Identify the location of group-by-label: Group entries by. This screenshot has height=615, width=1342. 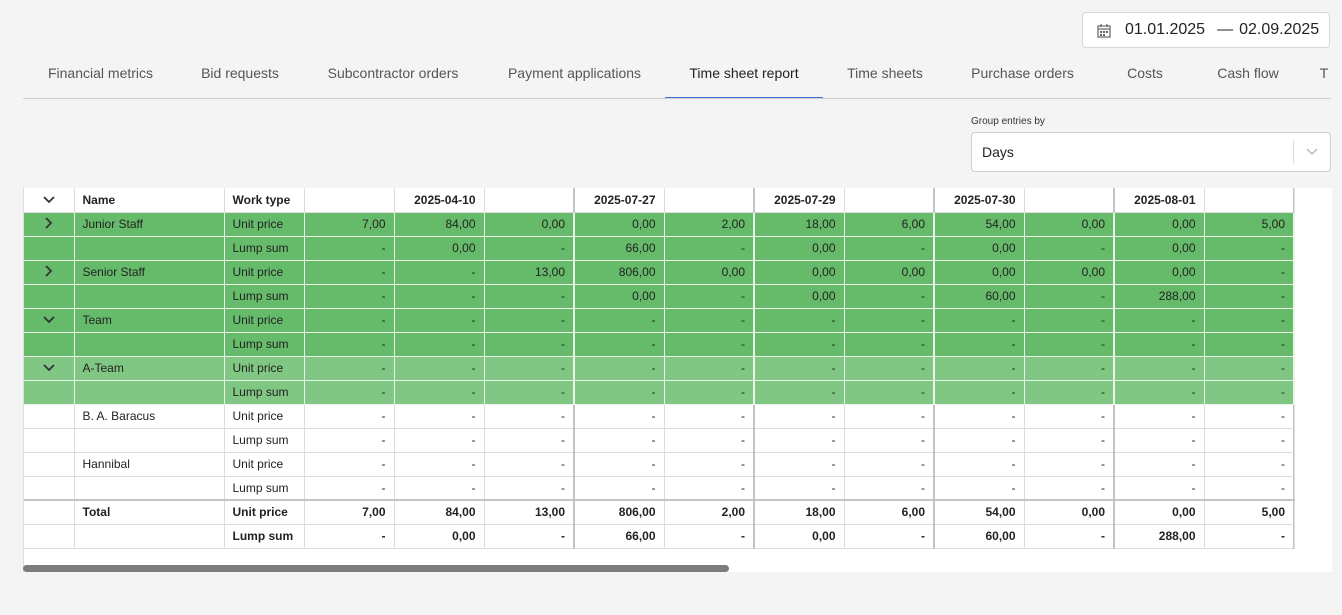
(1008, 121).